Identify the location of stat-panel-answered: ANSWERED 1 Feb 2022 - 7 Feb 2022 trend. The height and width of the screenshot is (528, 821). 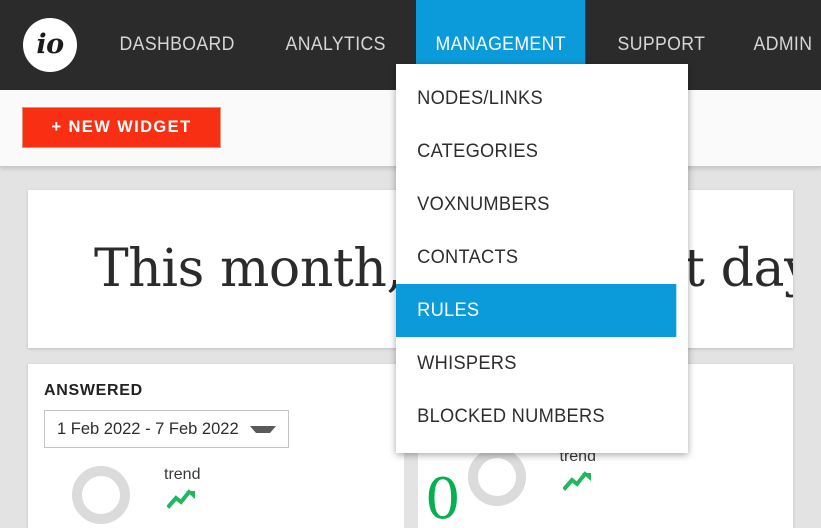
(216, 446).